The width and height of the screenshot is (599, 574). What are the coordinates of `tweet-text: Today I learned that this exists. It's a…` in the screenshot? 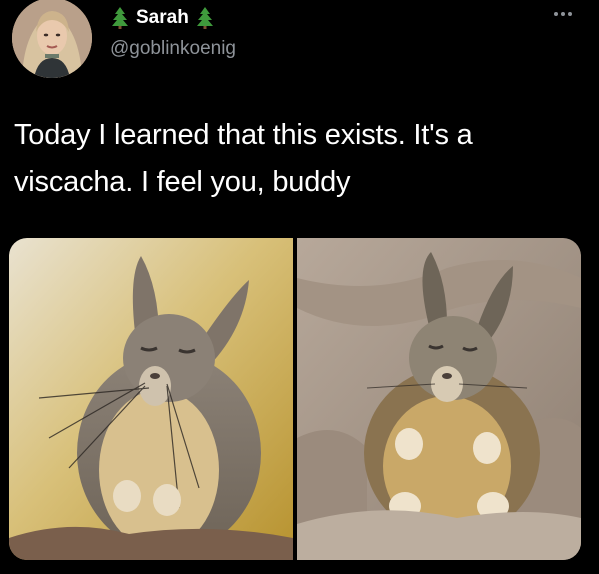 It's located at (243, 158).